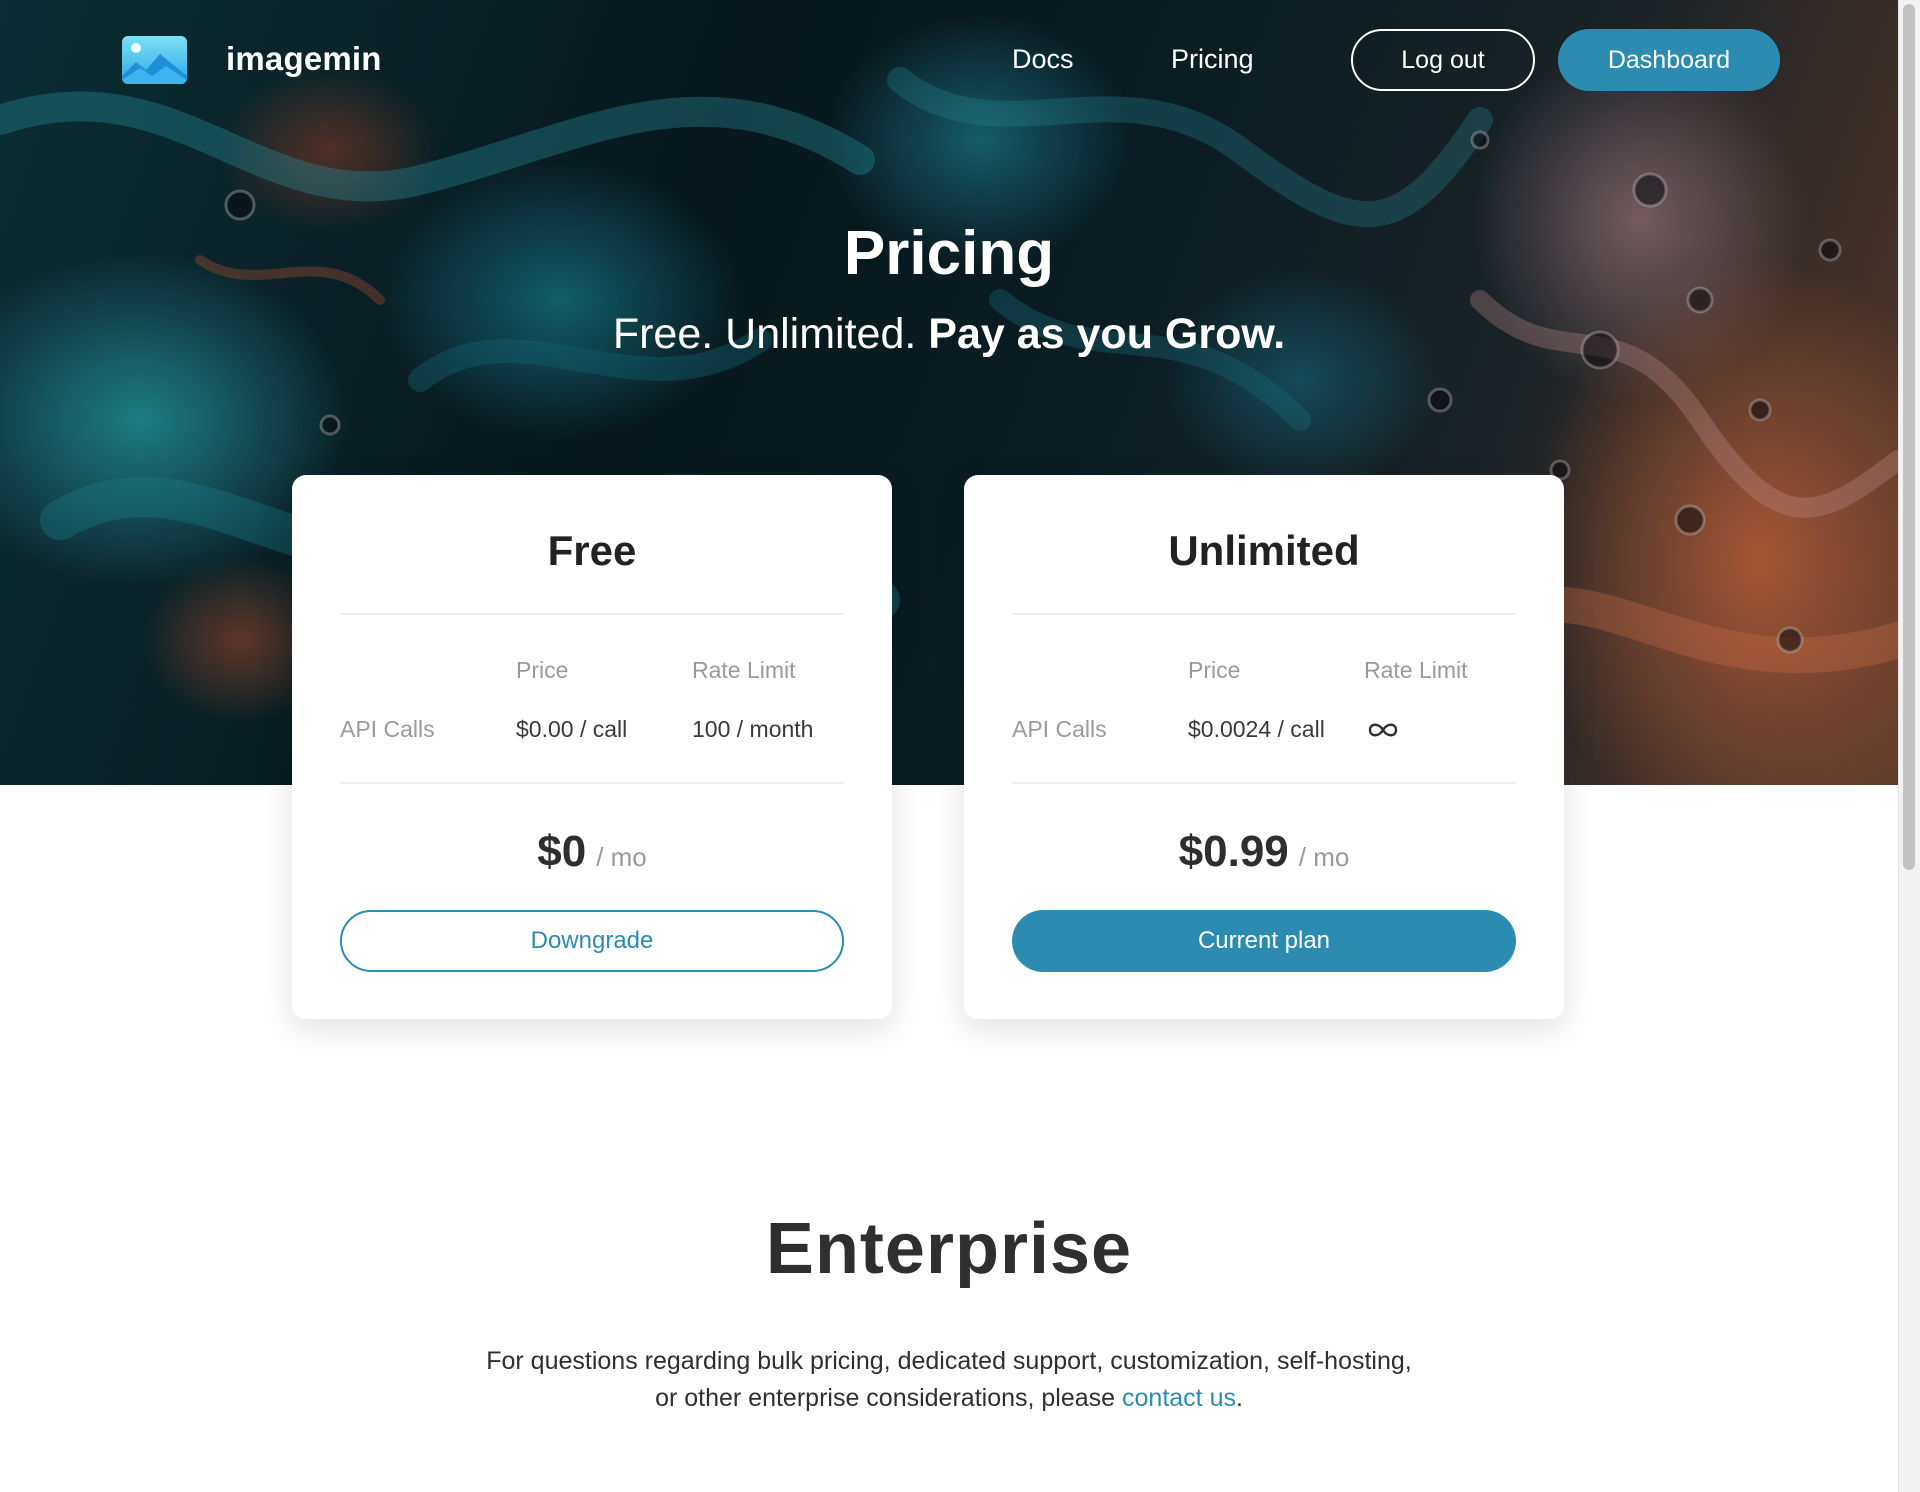  I want to click on price-per-call: $0.00 / call, so click(572, 729).